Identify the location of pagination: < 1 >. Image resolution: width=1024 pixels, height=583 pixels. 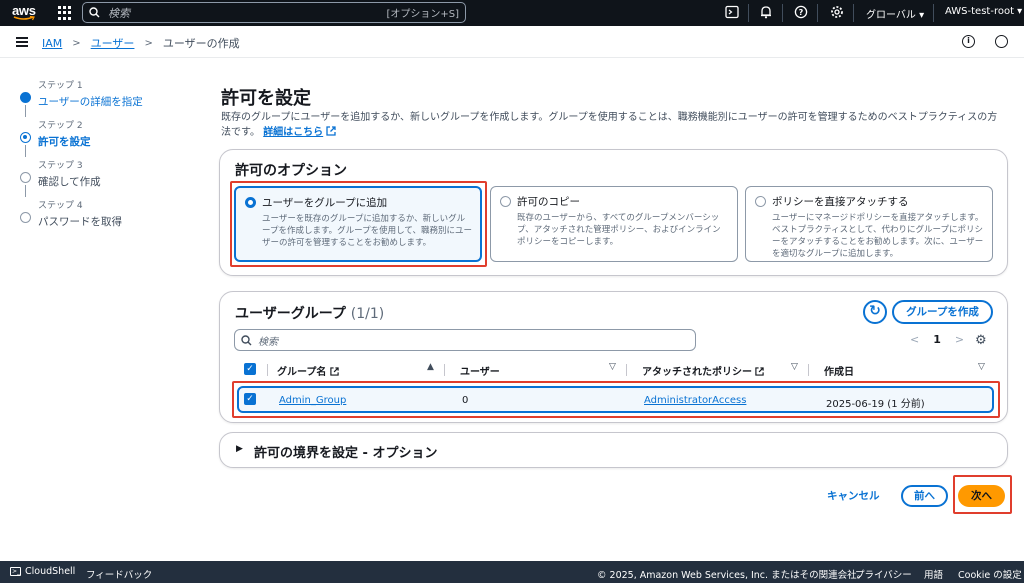
(937, 339).